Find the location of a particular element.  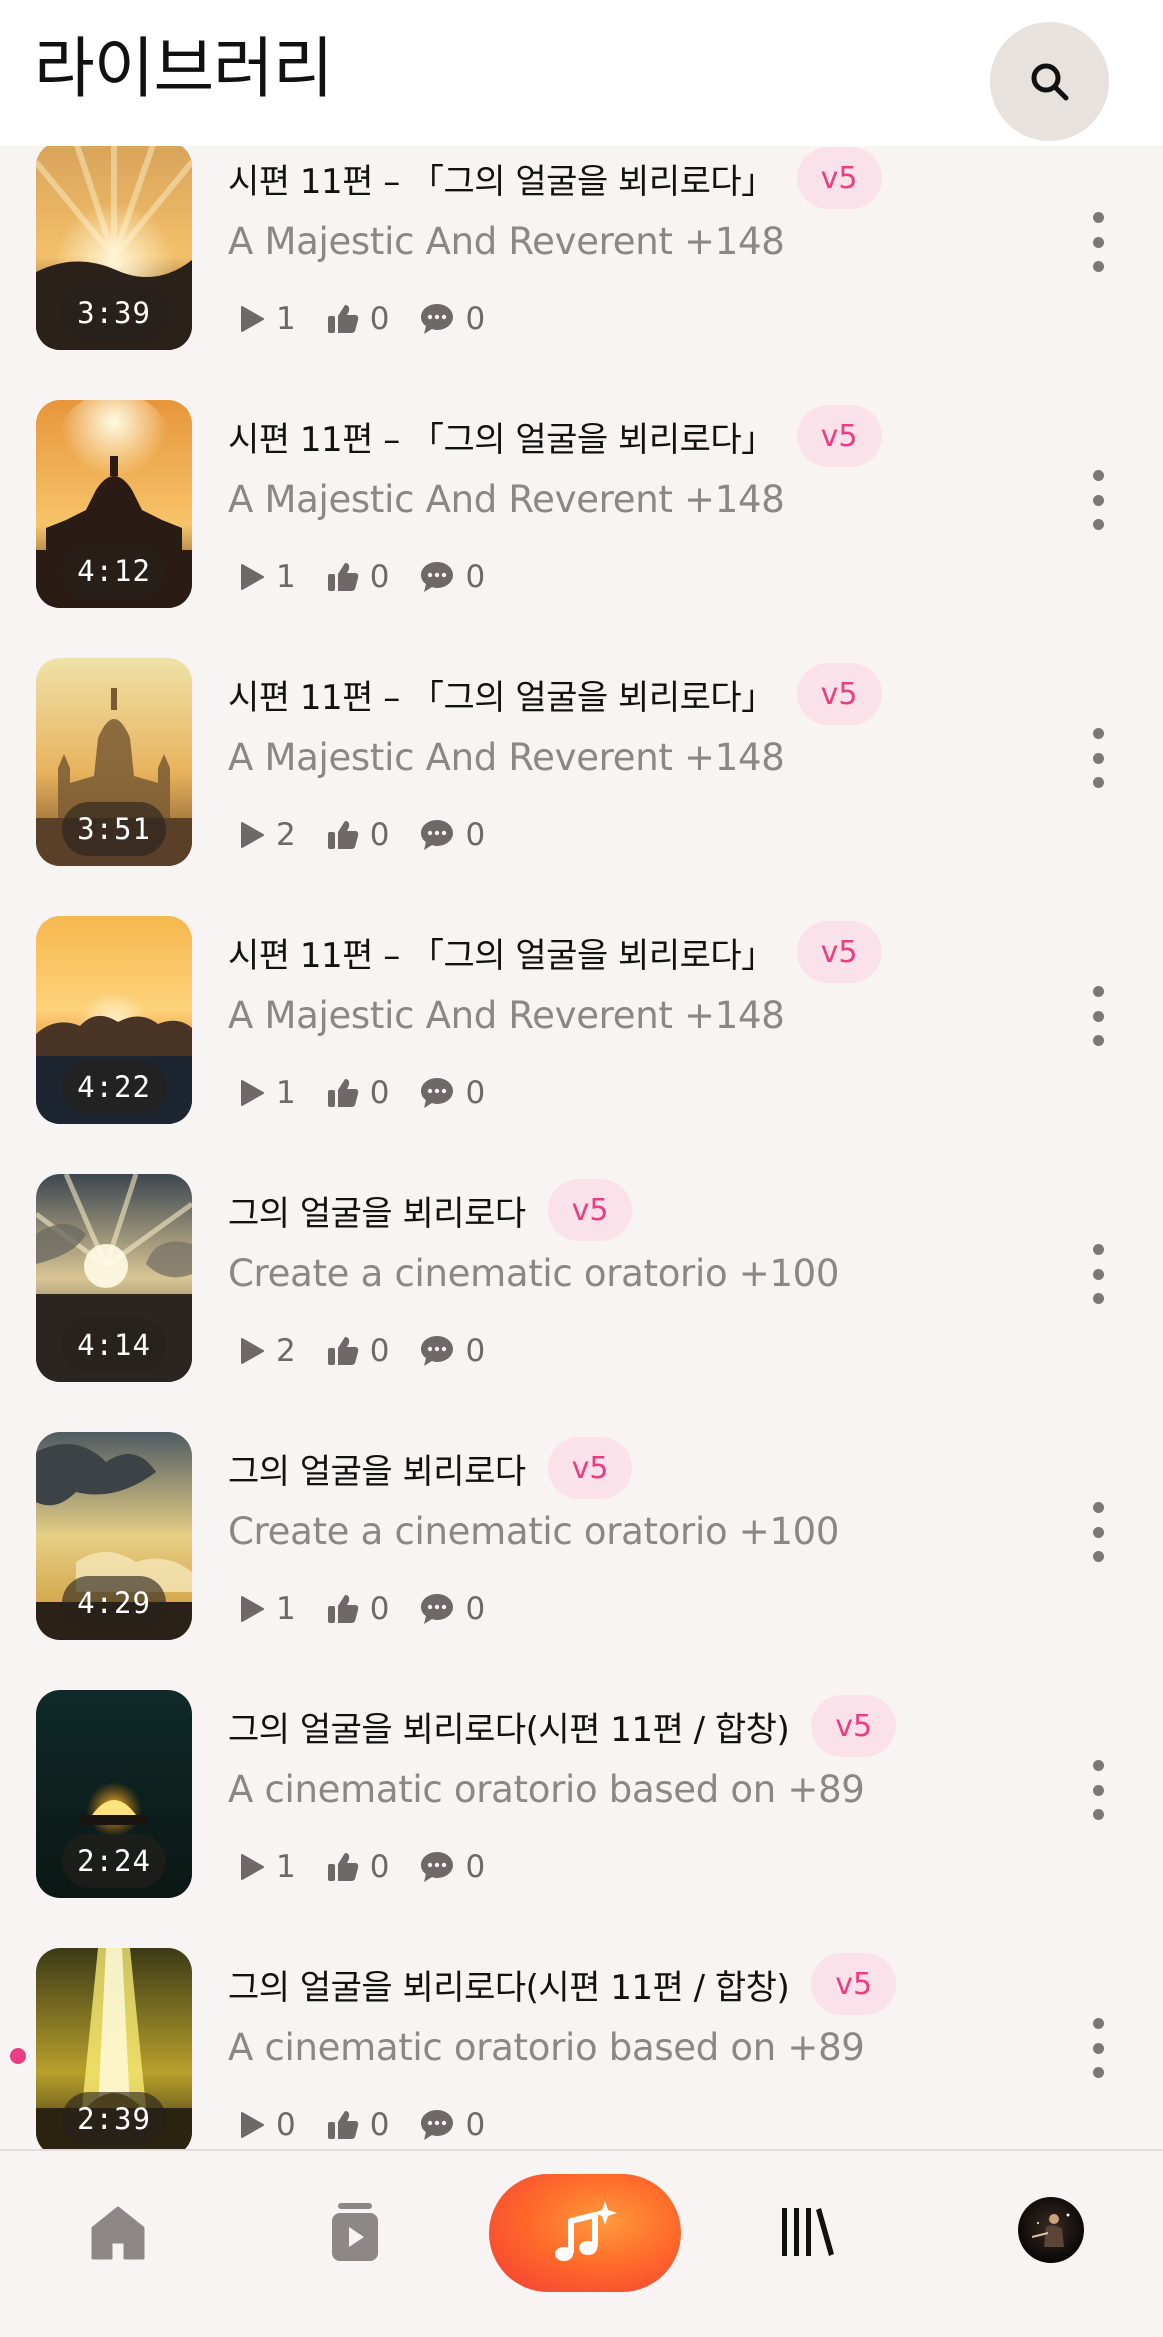

duration-badge: 2:24 is located at coordinates (114, 1861).